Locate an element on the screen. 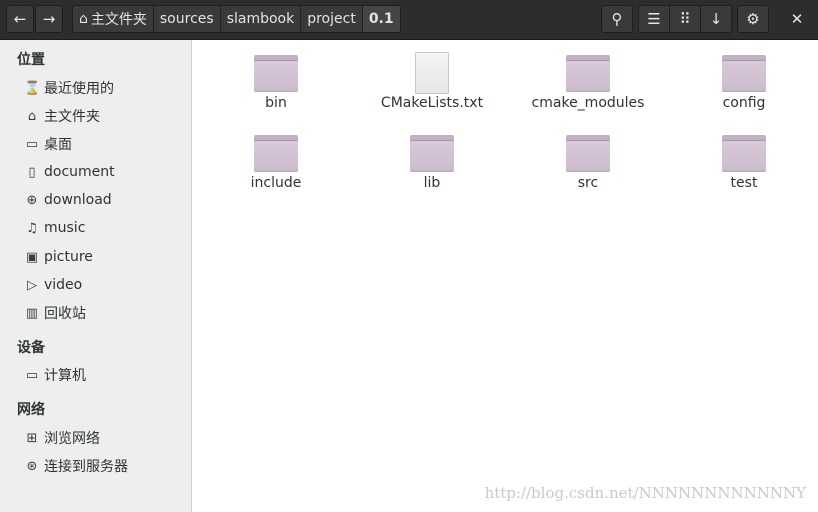 This screenshot has width=818, height=512. sidebar-item-label: 连接到服务器 is located at coordinates (86, 467).